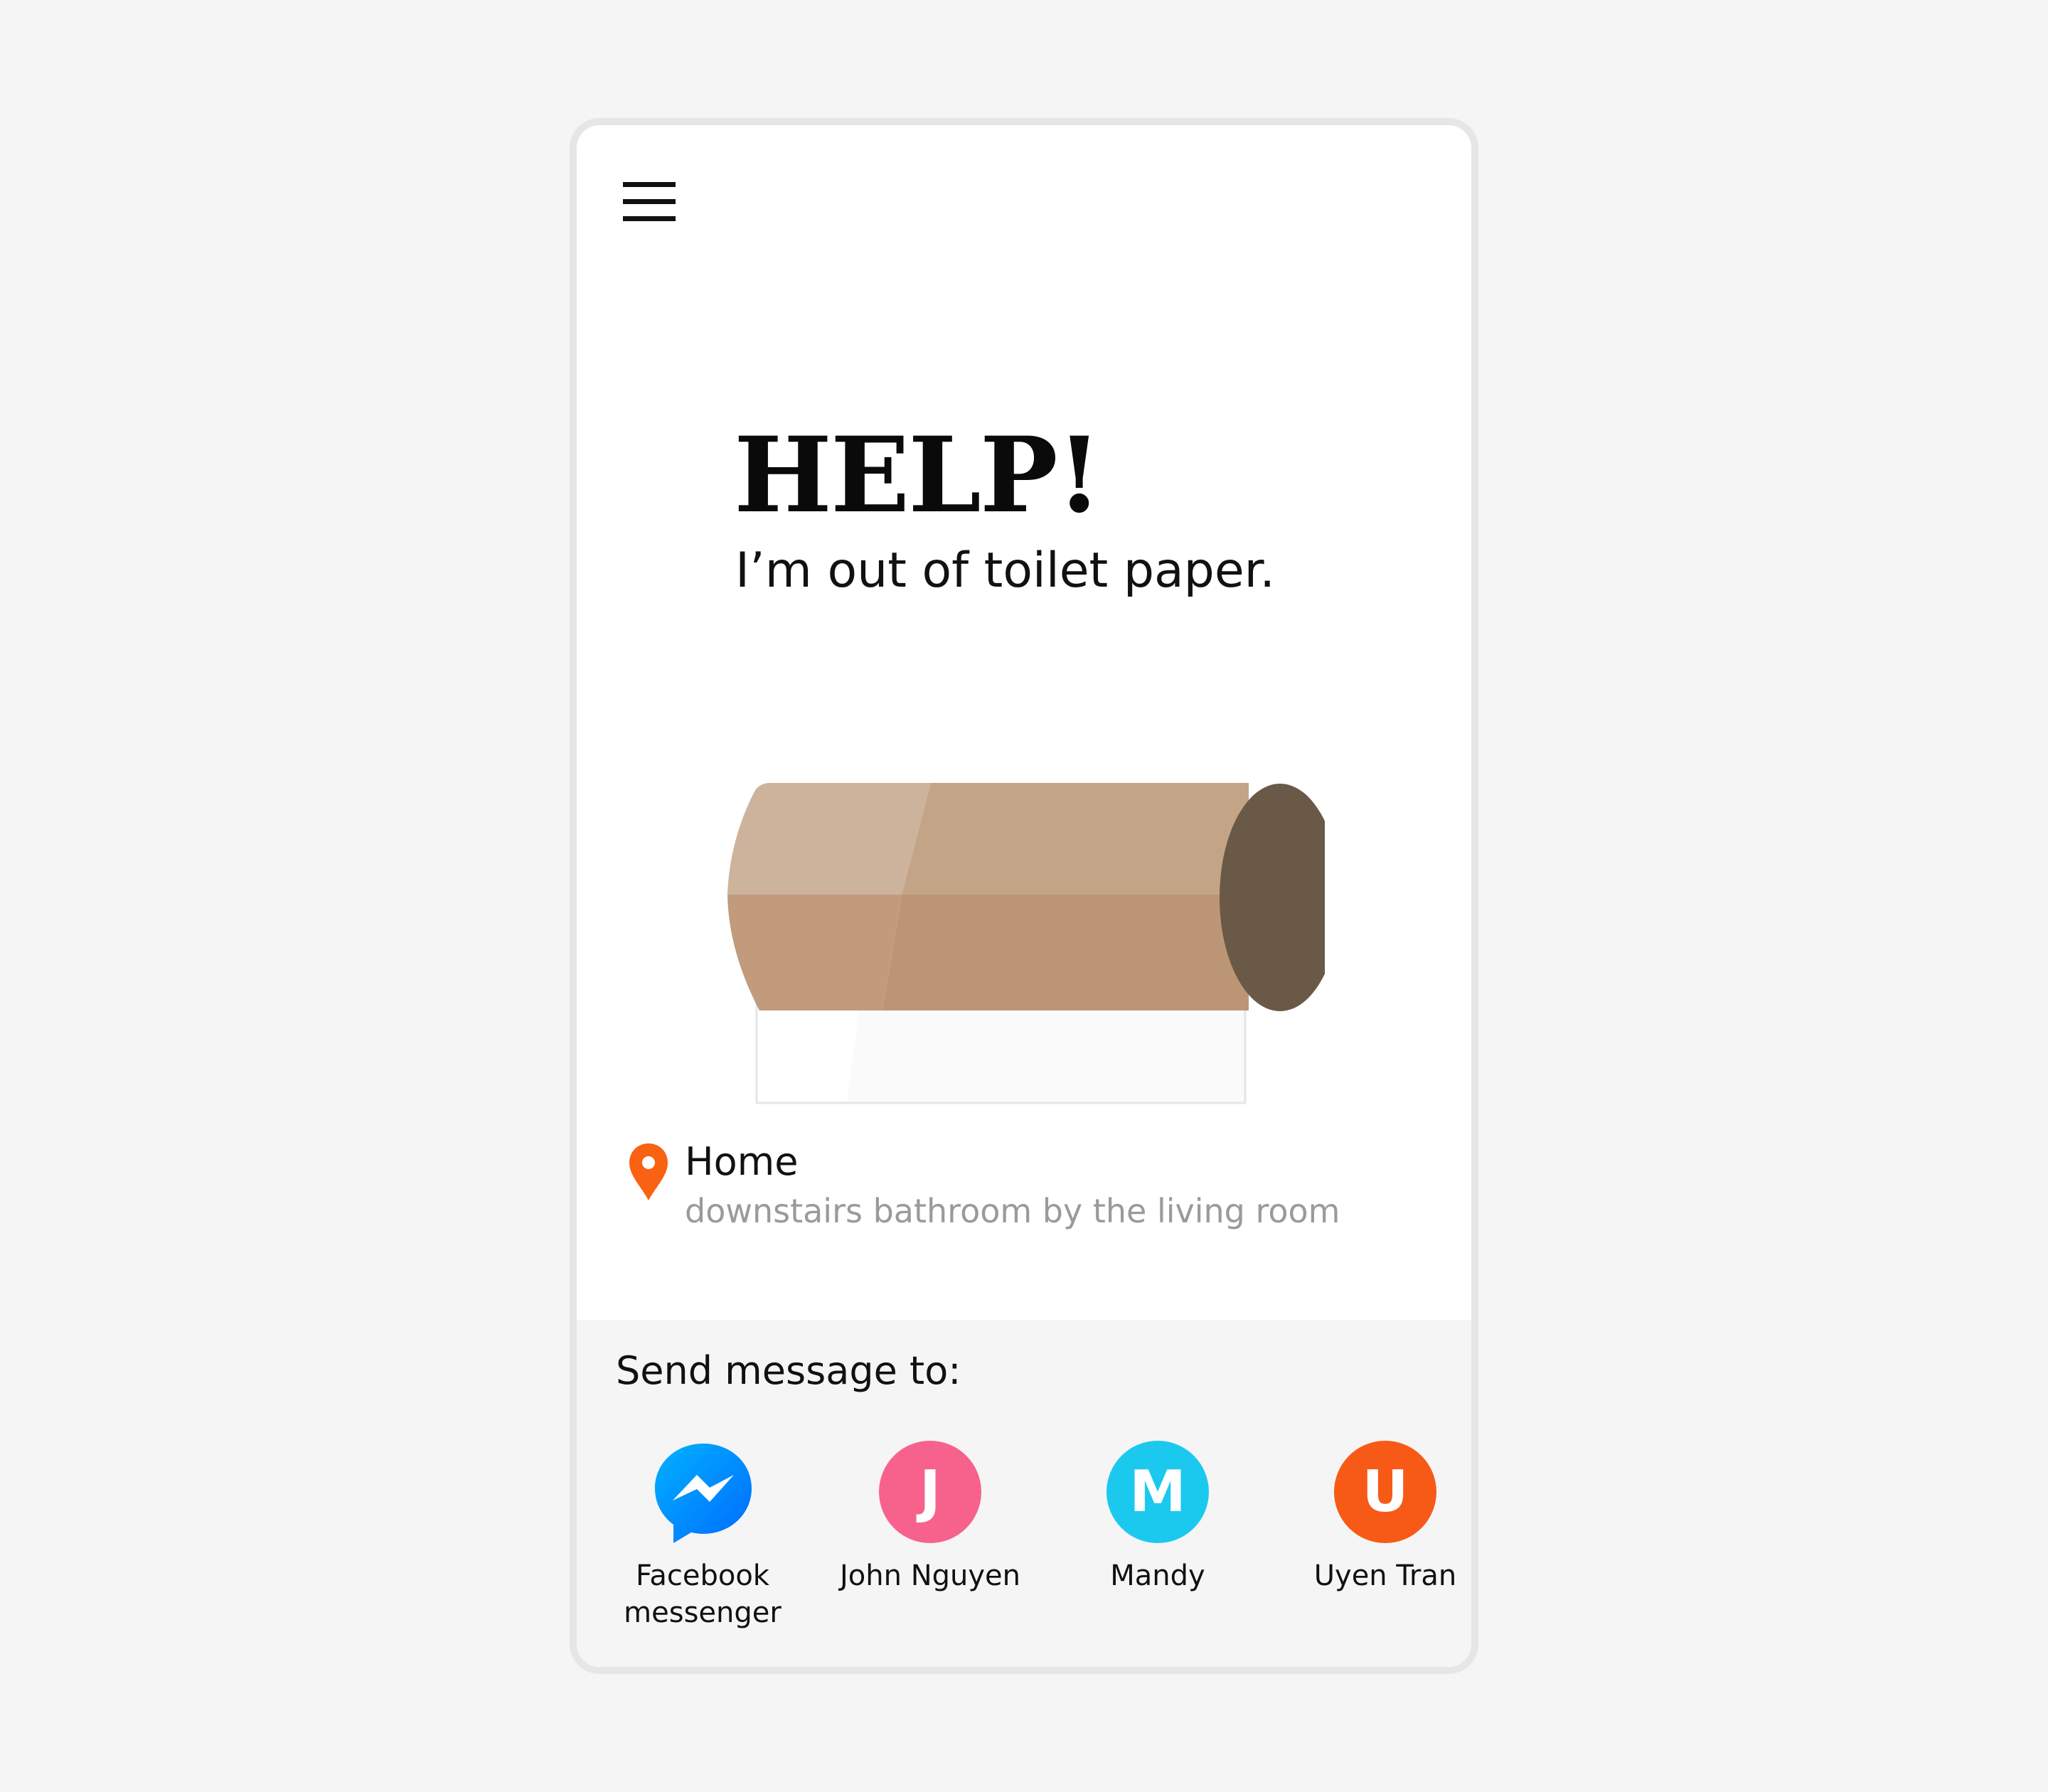 The width and height of the screenshot is (2048, 1792). I want to click on contact-label-uyen-tran: Uyen Tran, so click(1385, 1575).